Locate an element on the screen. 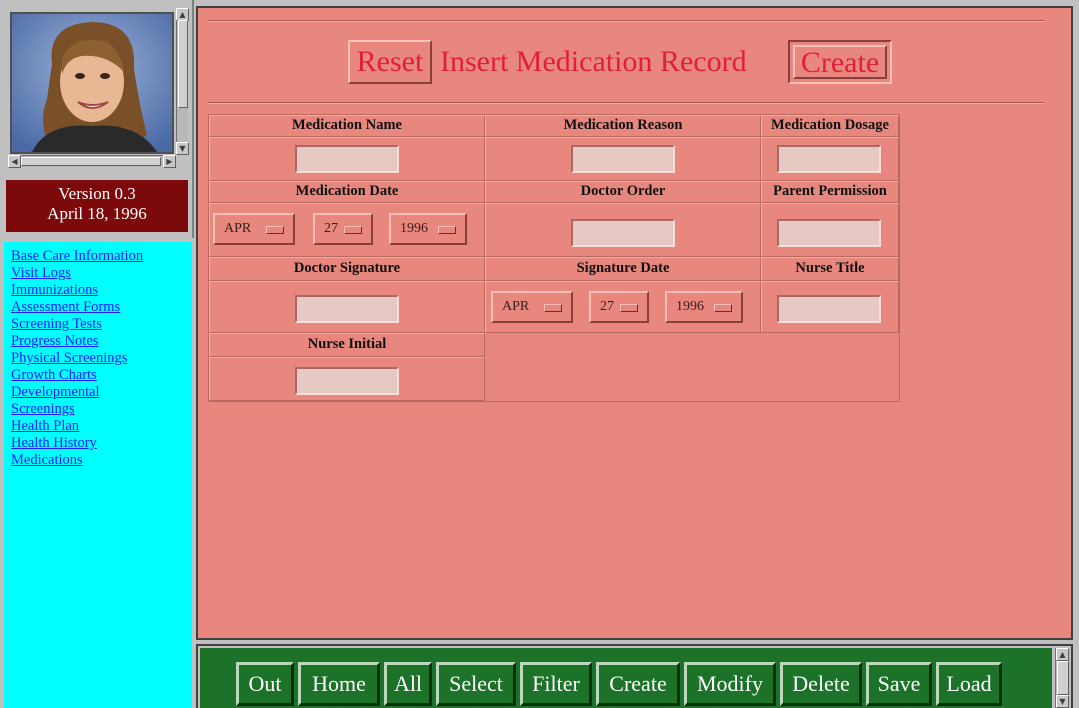  create-record-label: Create is located at coordinates (840, 62).